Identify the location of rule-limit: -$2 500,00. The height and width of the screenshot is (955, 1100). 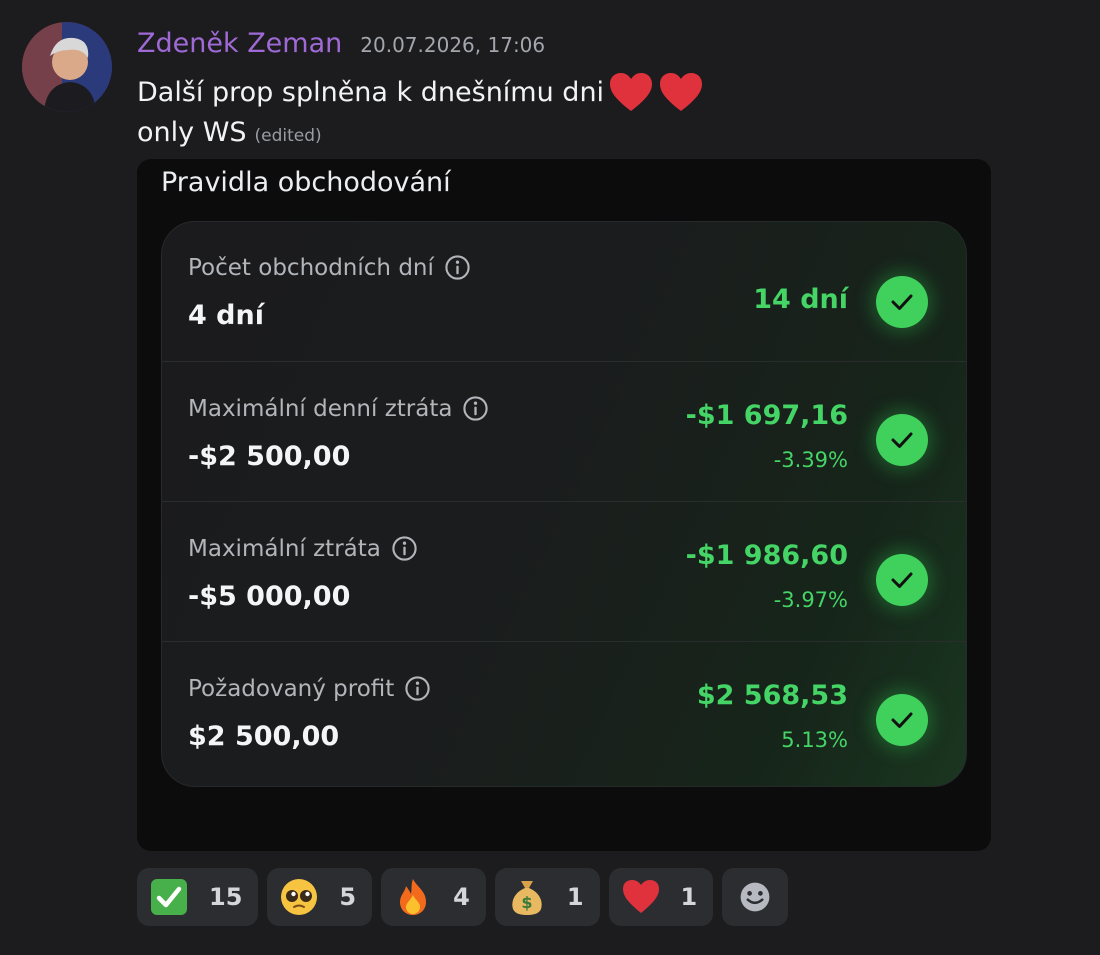
(269, 456).